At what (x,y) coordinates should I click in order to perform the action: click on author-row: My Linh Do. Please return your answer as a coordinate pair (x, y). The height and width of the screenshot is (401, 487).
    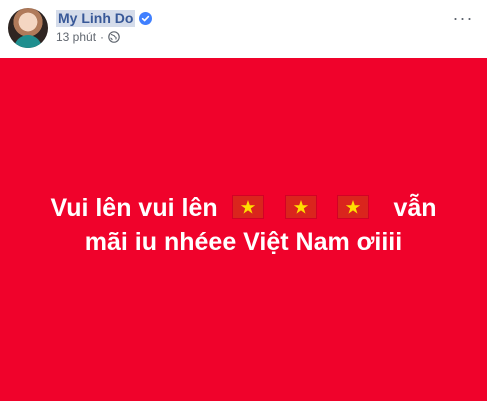
    Looking at the image, I should click on (104, 18).